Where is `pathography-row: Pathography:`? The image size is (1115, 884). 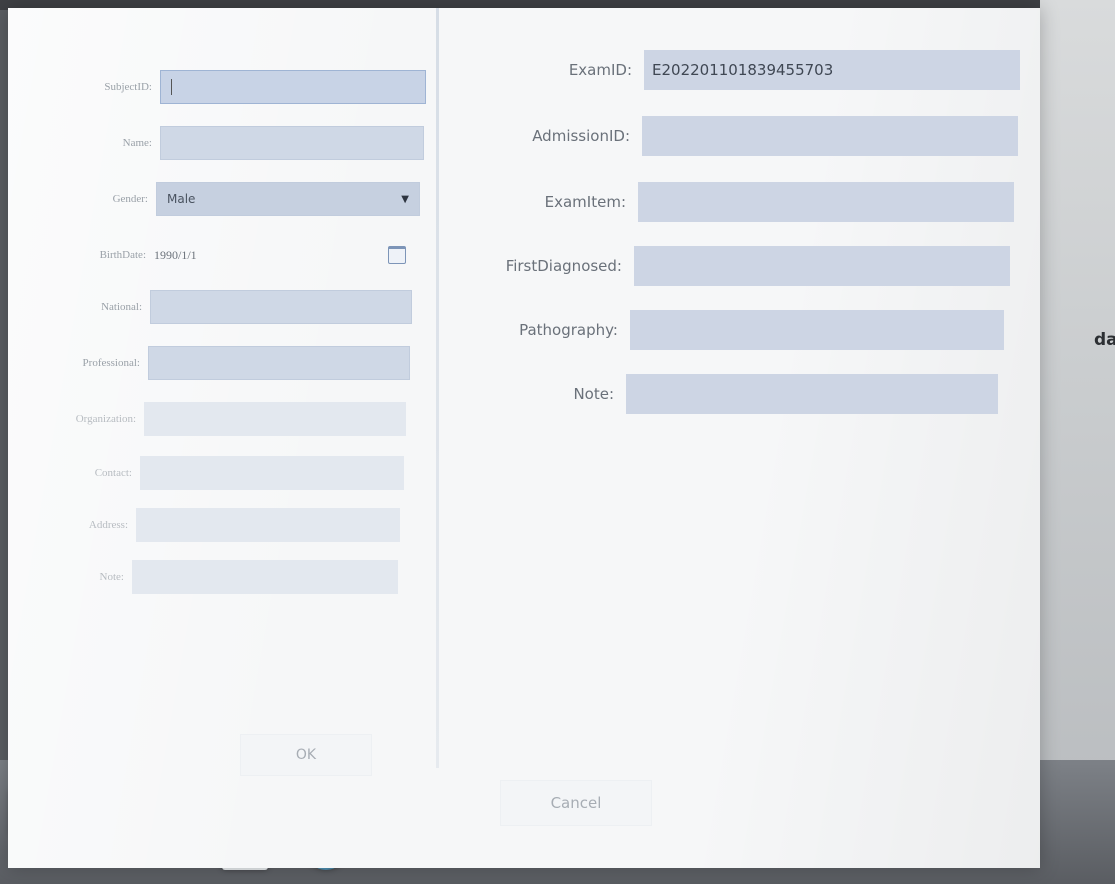
pathography-row: Pathography: is located at coordinates (734, 330).